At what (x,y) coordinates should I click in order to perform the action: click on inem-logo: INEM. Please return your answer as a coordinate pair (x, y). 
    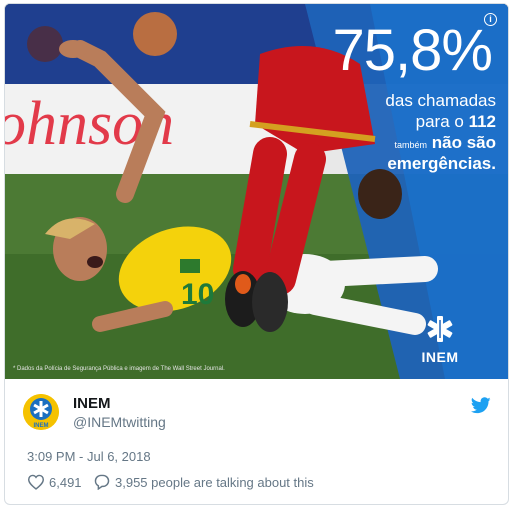
    Looking at the image, I should click on (440, 339).